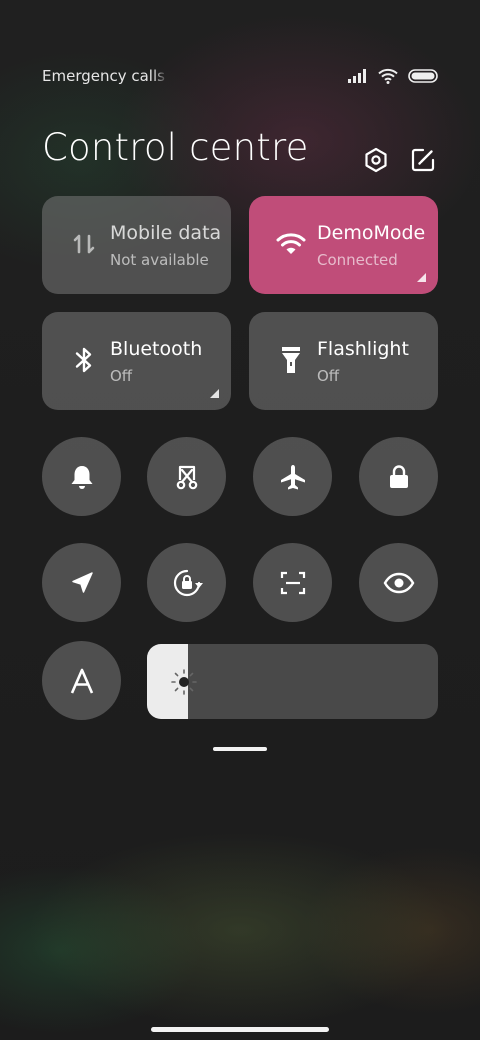 This screenshot has width=480, height=1040. What do you see at coordinates (136, 245) in the screenshot?
I see `tile-mobile-data: Mobile data Not available` at bounding box center [136, 245].